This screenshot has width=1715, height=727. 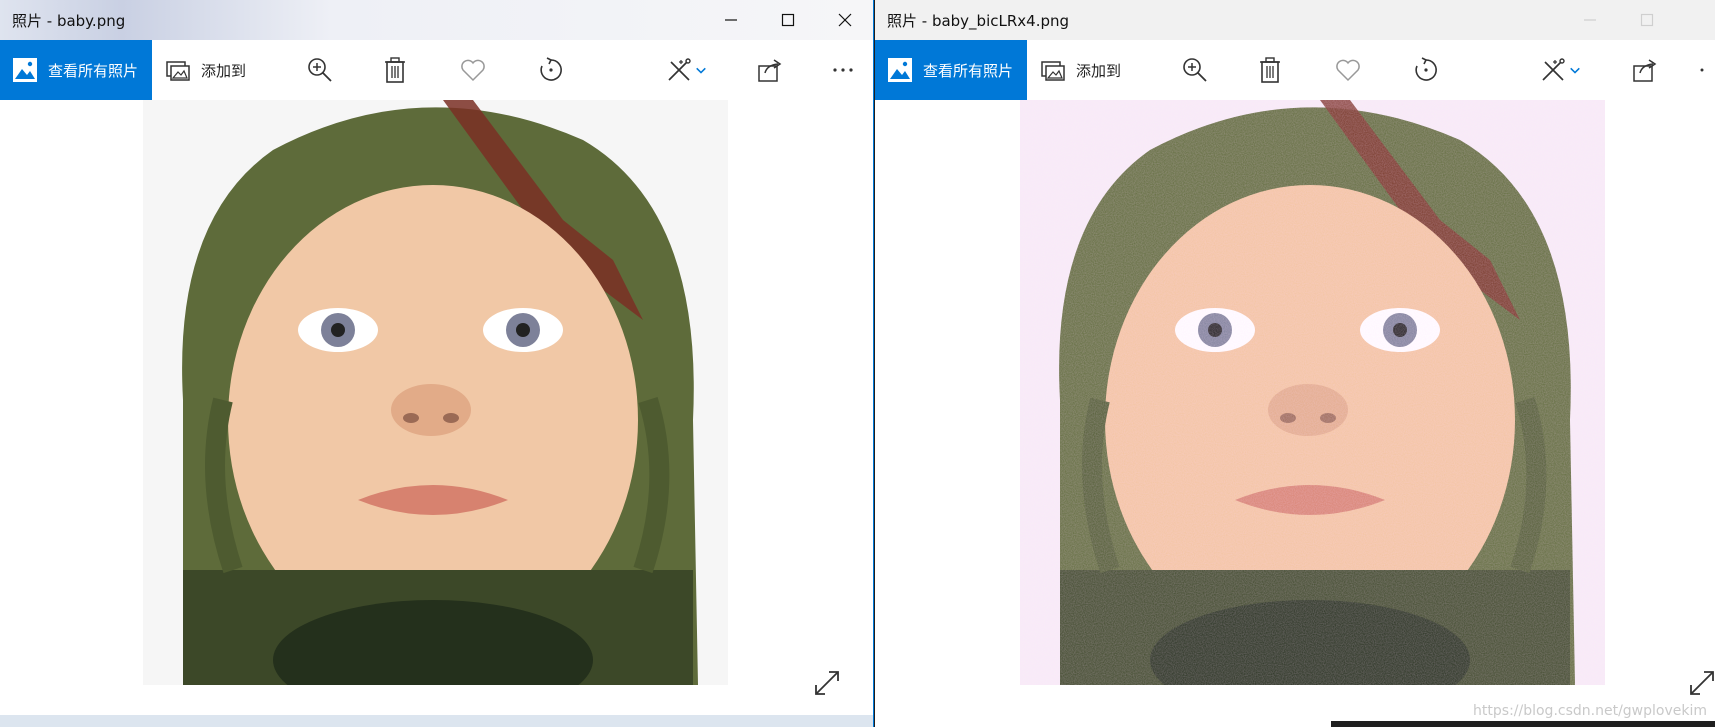 I want to click on window-title: 照片 - baby.png, so click(x=69, y=20).